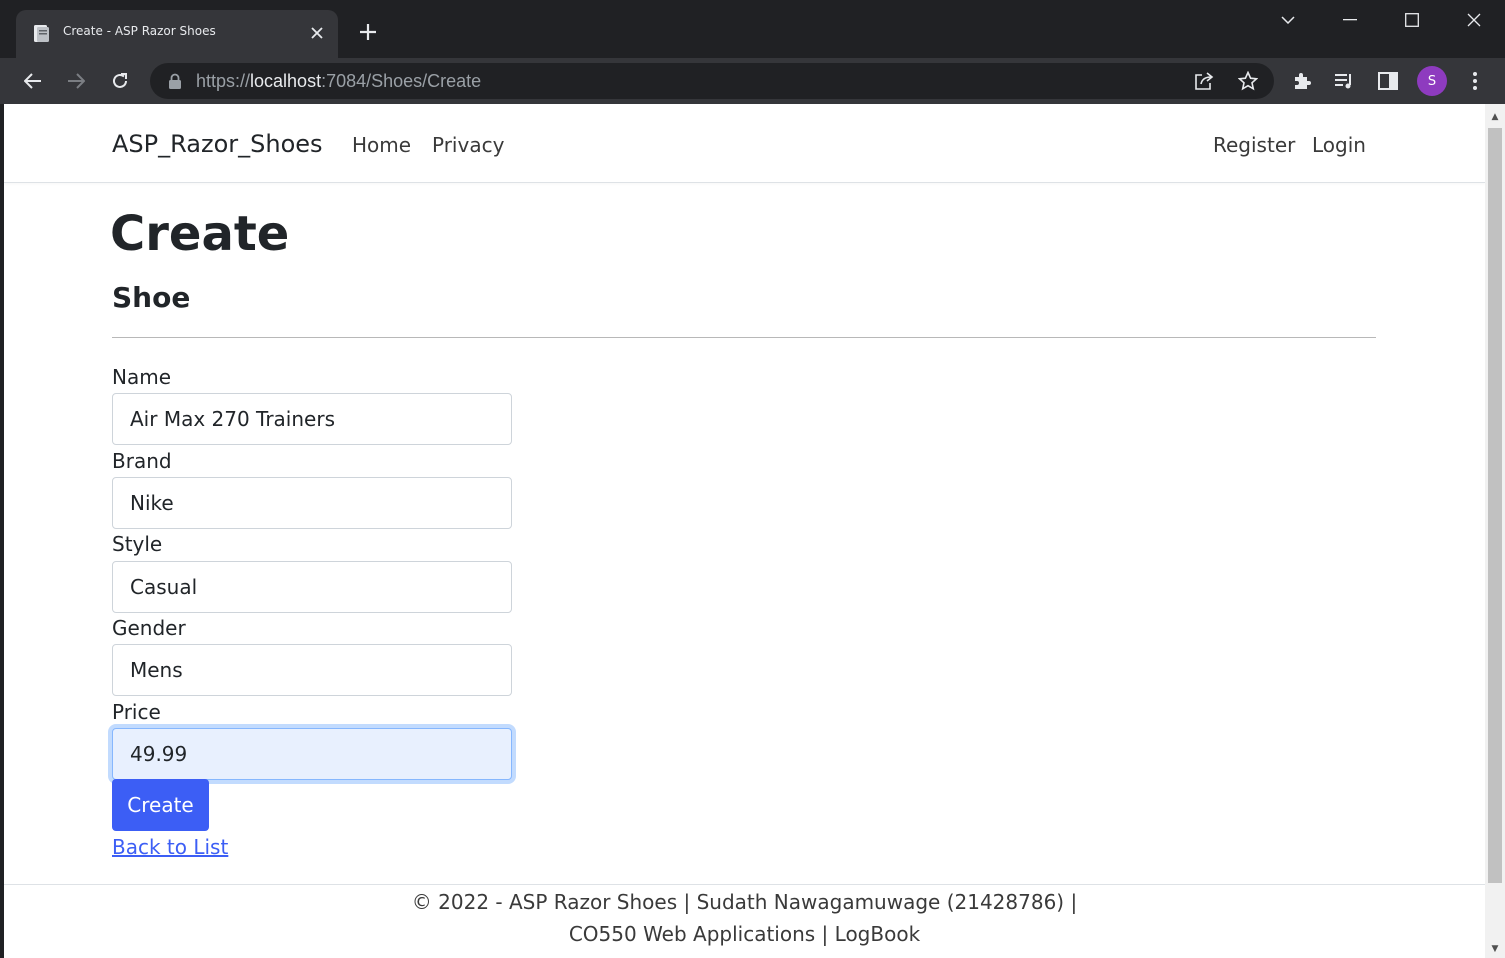 Image resolution: width=1505 pixels, height=958 pixels. I want to click on page-title: Create, so click(200, 234).